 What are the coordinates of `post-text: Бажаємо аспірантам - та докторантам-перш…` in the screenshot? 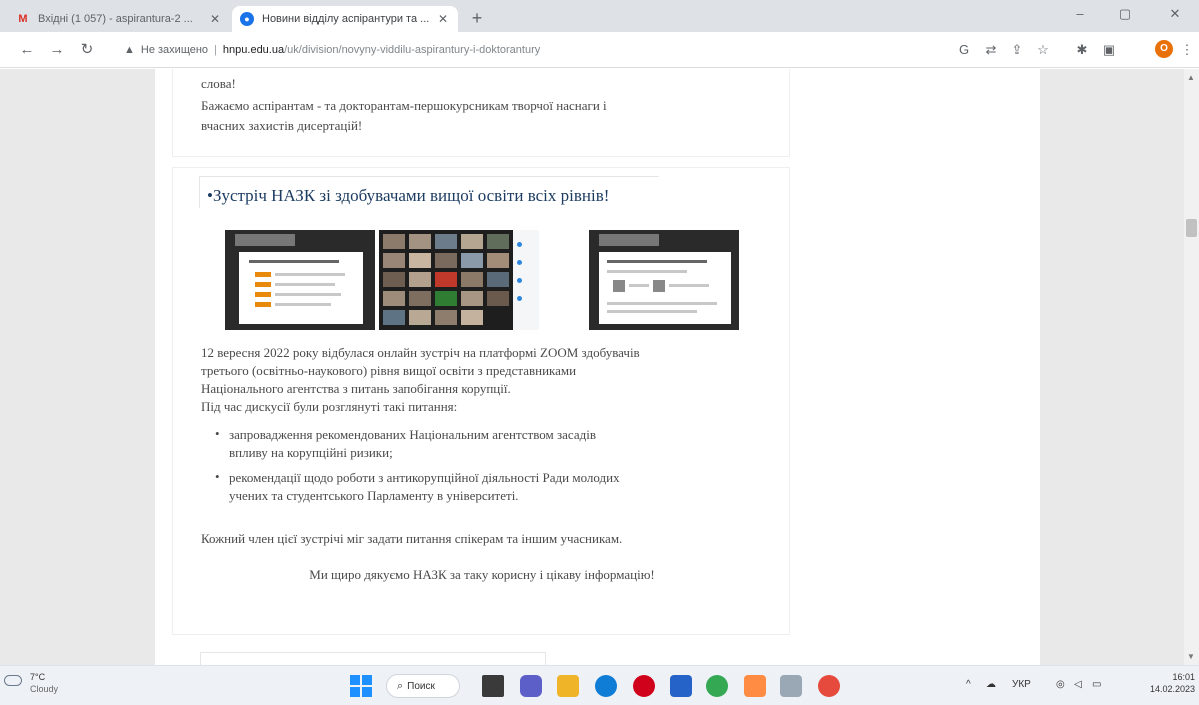 It's located at (404, 105).